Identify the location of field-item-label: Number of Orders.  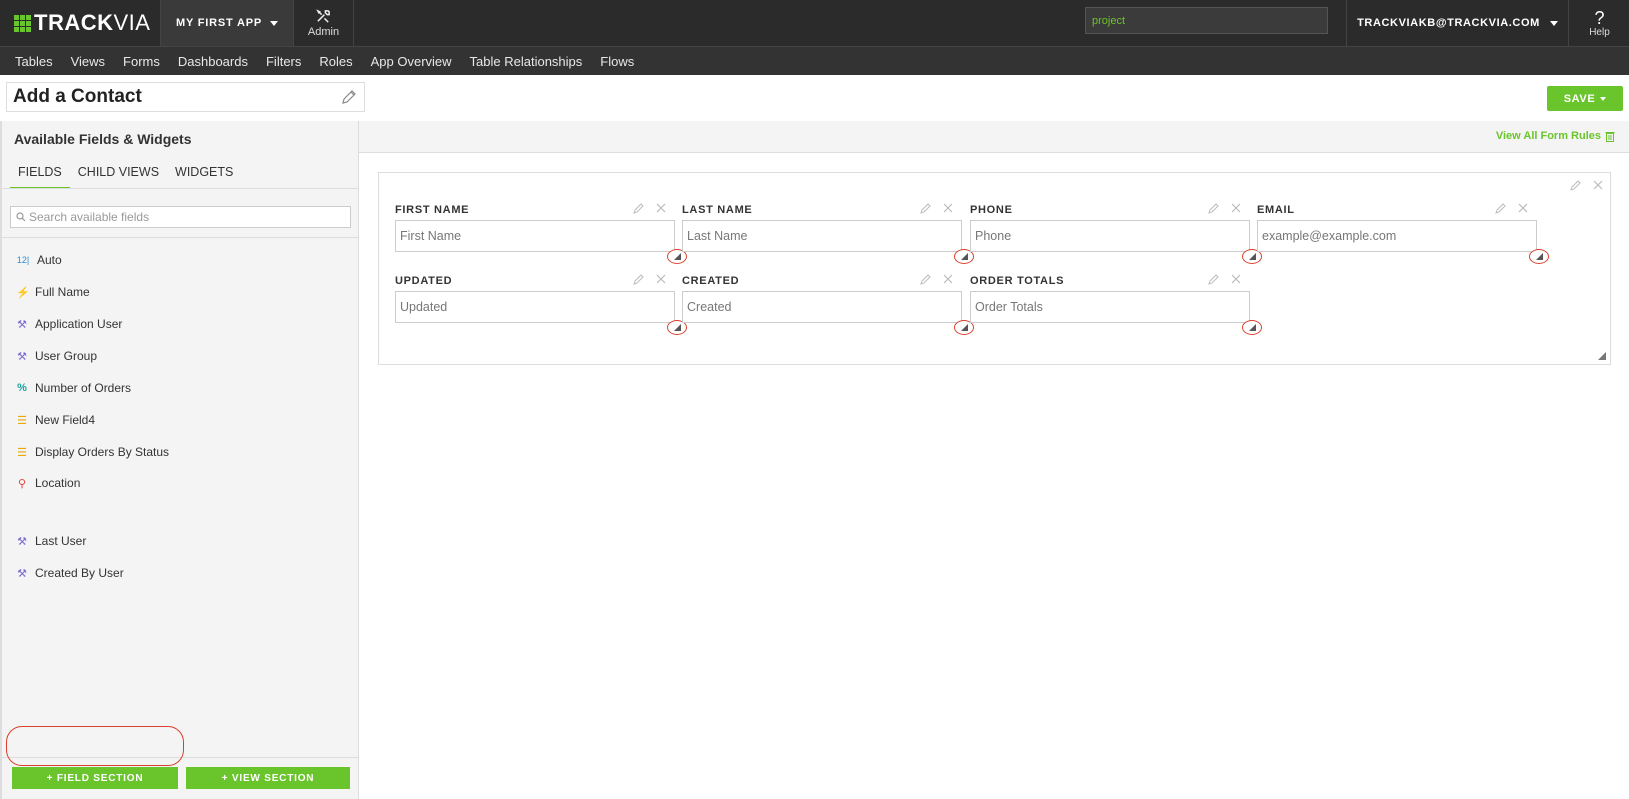
(83, 388).